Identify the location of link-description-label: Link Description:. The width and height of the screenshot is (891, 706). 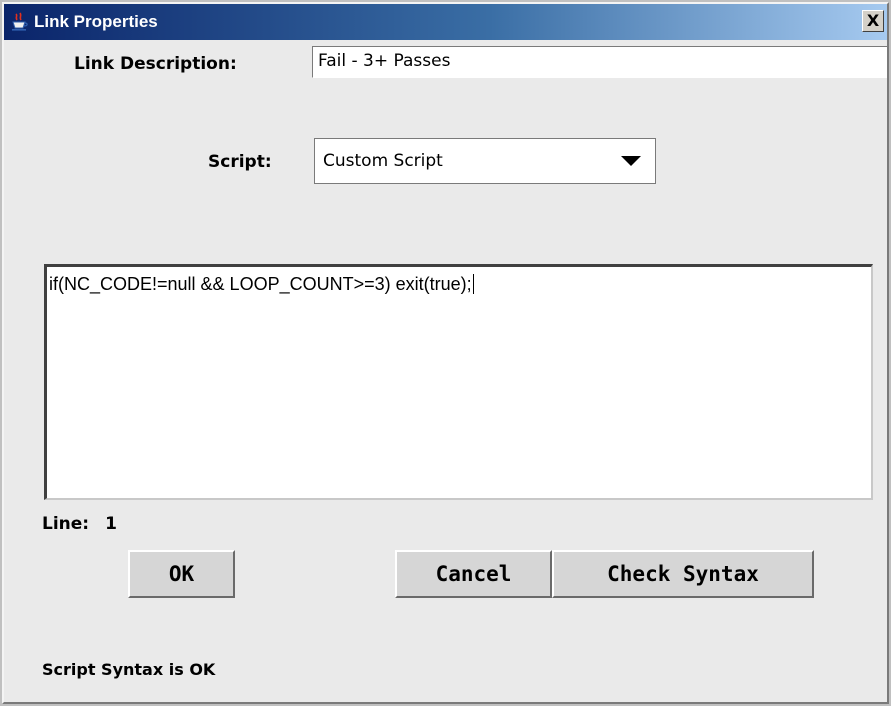
(155, 64).